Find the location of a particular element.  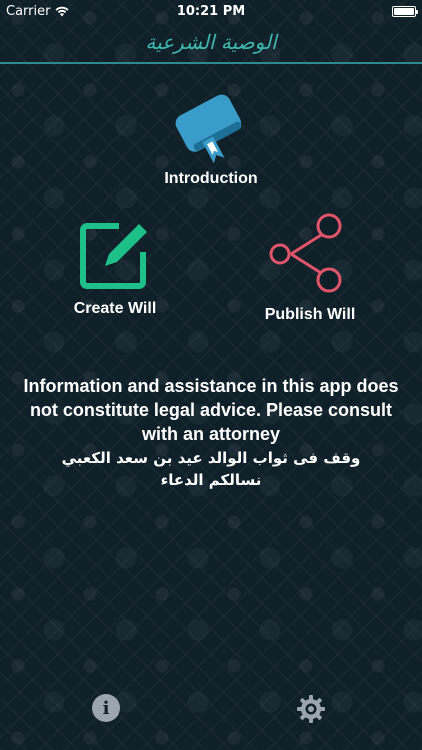

publish-will-button: Publish Will is located at coordinates (310, 267).